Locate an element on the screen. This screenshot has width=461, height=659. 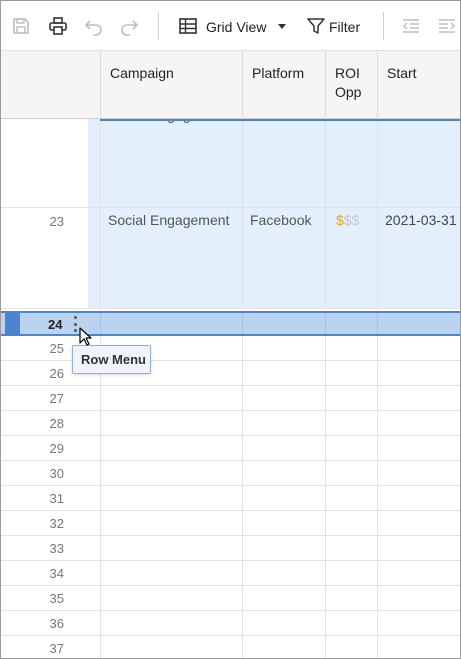
table-row: 27 is located at coordinates (230, 398).